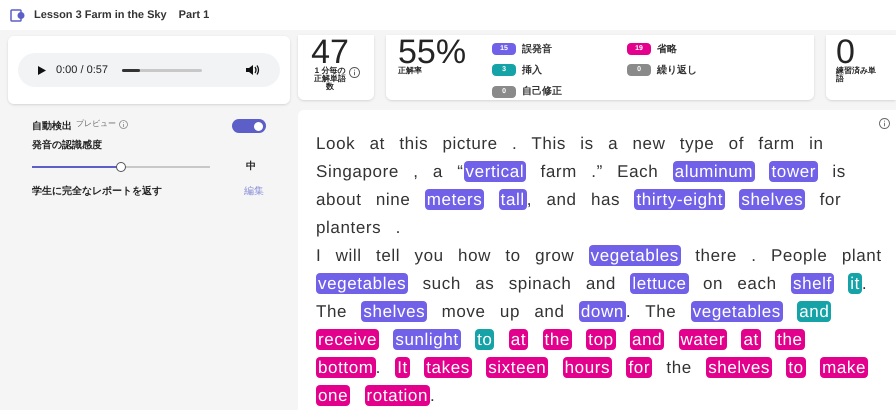 This screenshot has height=410, width=896. What do you see at coordinates (254, 191) in the screenshot?
I see `edit-link: 編集` at bounding box center [254, 191].